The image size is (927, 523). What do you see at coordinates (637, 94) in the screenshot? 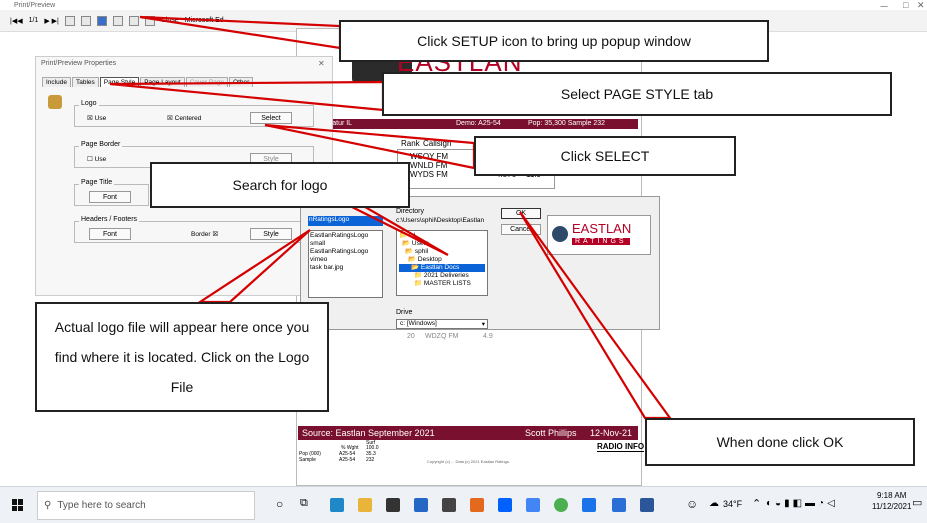
I see `callout-page-style: Select PAGE STYLE tab` at bounding box center [637, 94].